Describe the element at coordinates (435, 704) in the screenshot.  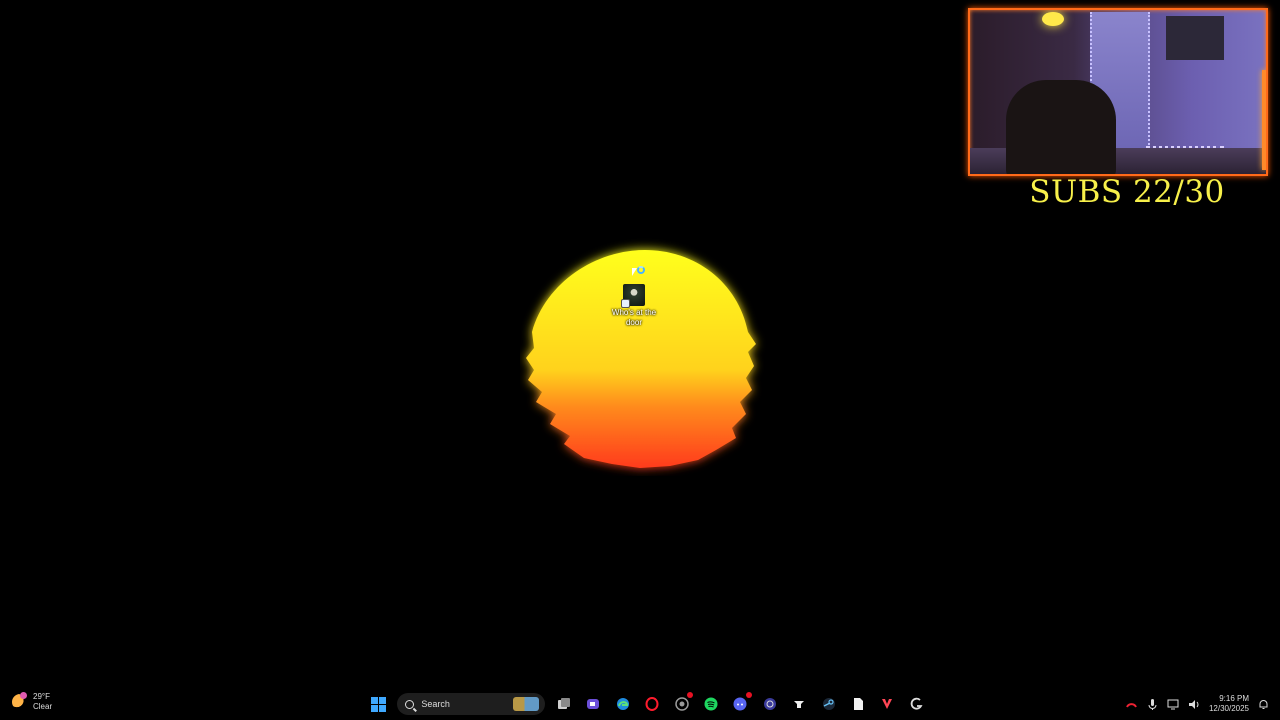
I see `search-placeholder: Search` at that location.